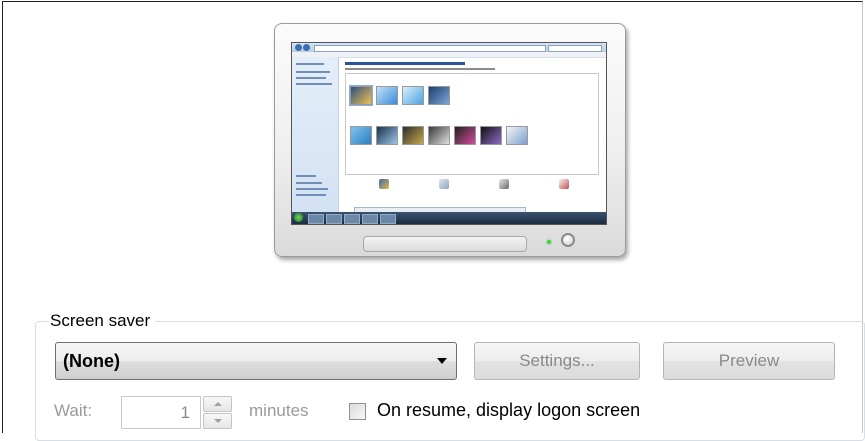  I want to click on preview-address-bar, so click(430, 48).